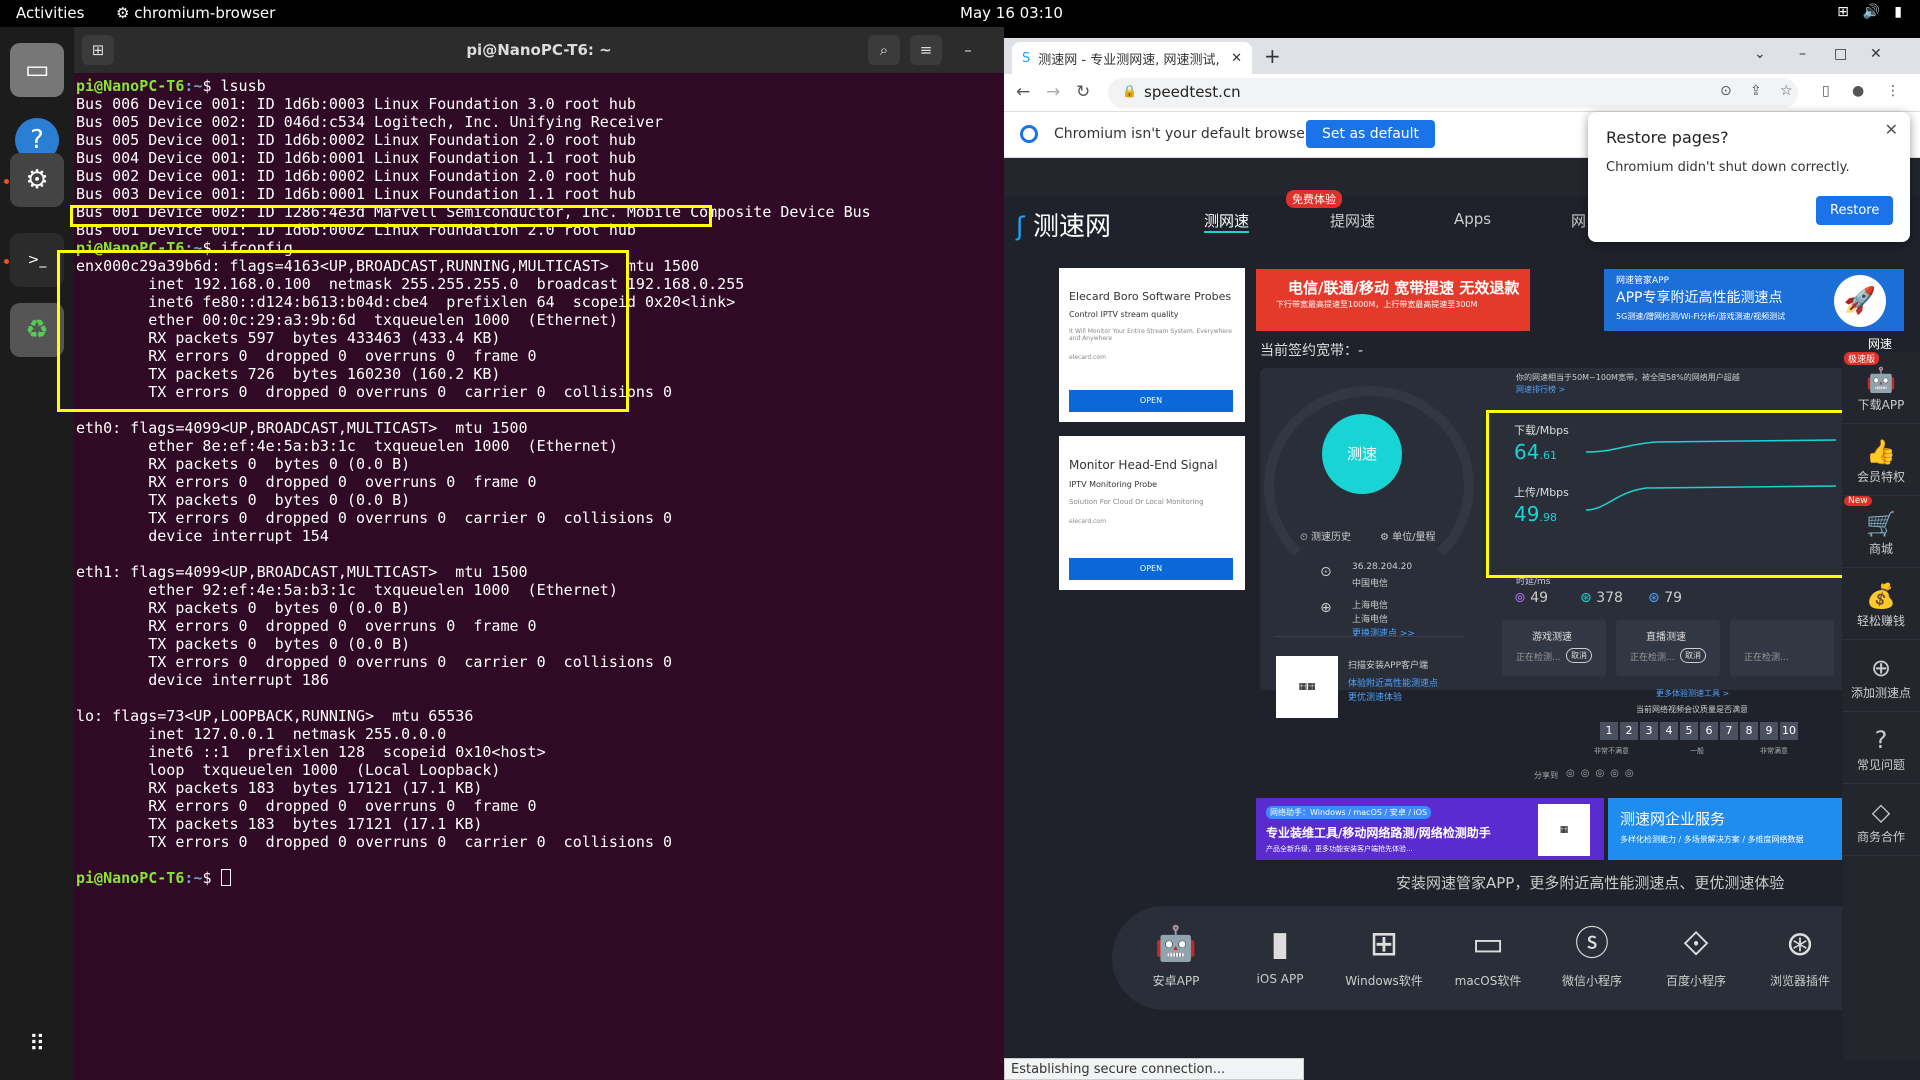  I want to click on side-panel-icon: ▯, so click(1826, 91).